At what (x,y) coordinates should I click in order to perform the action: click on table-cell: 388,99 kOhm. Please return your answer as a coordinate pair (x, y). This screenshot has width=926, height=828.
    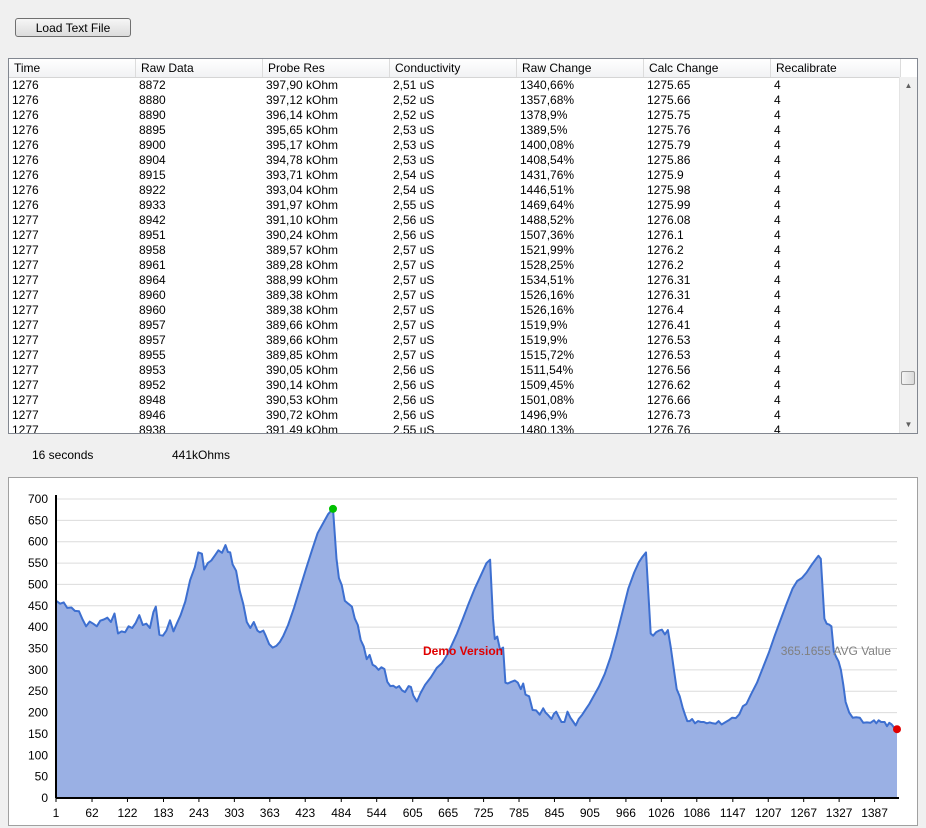
    Looking at the image, I should click on (302, 280).